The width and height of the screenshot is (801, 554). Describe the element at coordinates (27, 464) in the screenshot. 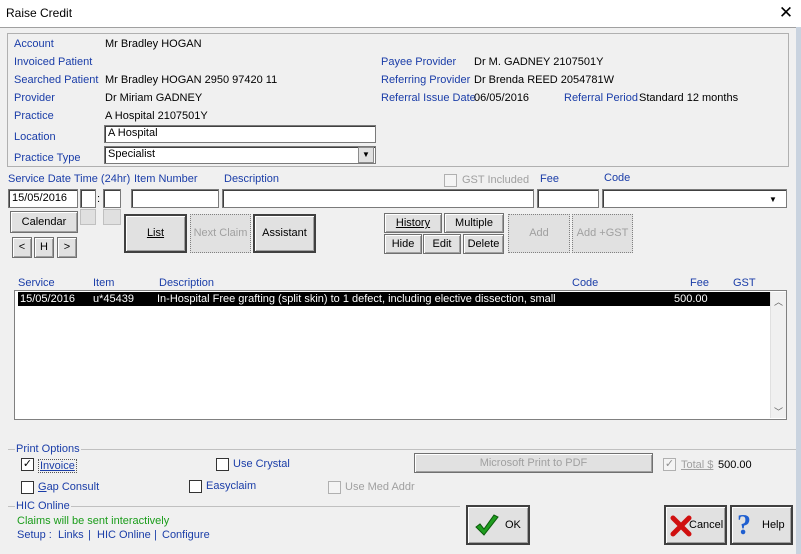

I see `invoice-checkbox: ✓` at that location.